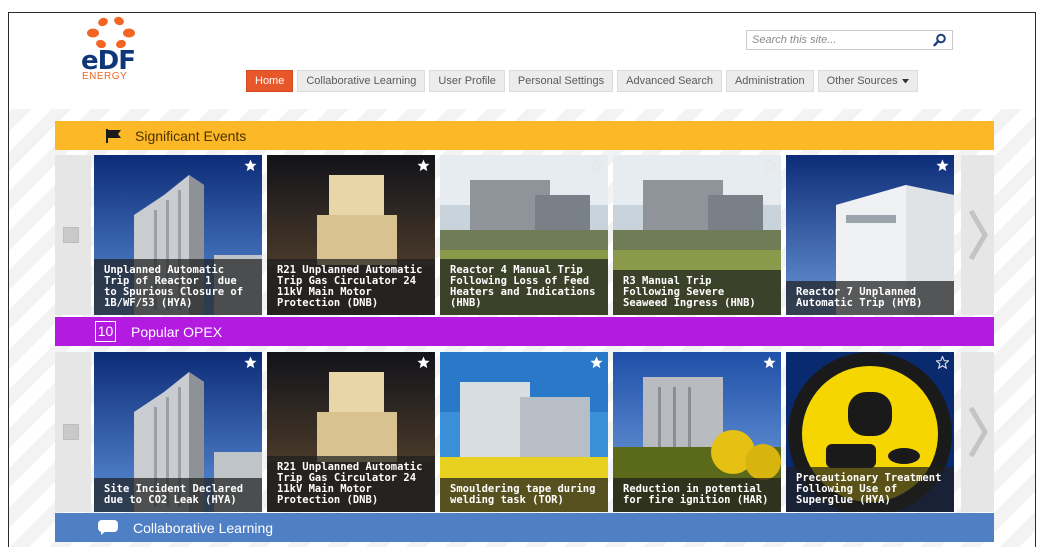 The width and height of the screenshot is (1044, 547). What do you see at coordinates (105, 331) in the screenshot?
I see `popular-count-badge: 10` at bounding box center [105, 331].